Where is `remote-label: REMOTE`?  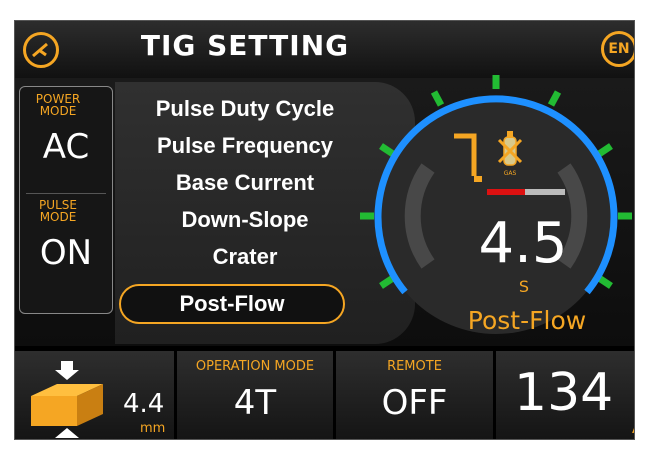 remote-label: REMOTE is located at coordinates (414, 366).